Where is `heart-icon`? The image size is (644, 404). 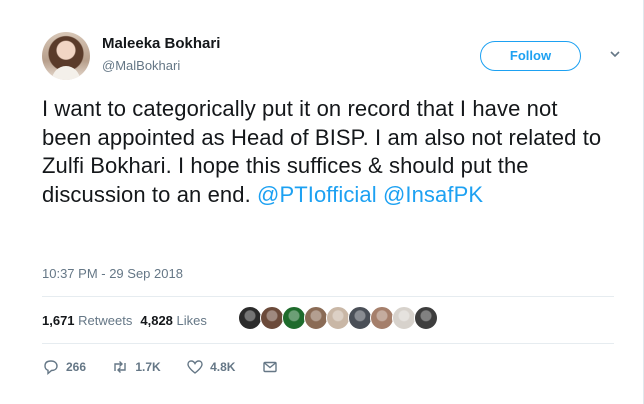
heart-icon is located at coordinates (195, 367).